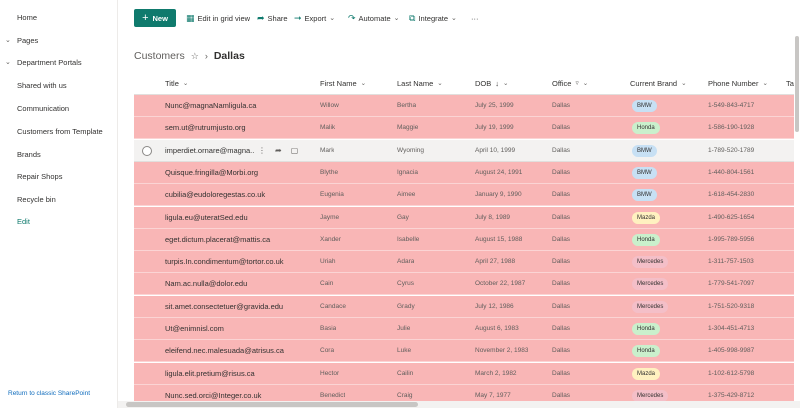  What do you see at coordinates (420, 84) in the screenshot?
I see `column-header-last-name: Last Name ⌄` at bounding box center [420, 84].